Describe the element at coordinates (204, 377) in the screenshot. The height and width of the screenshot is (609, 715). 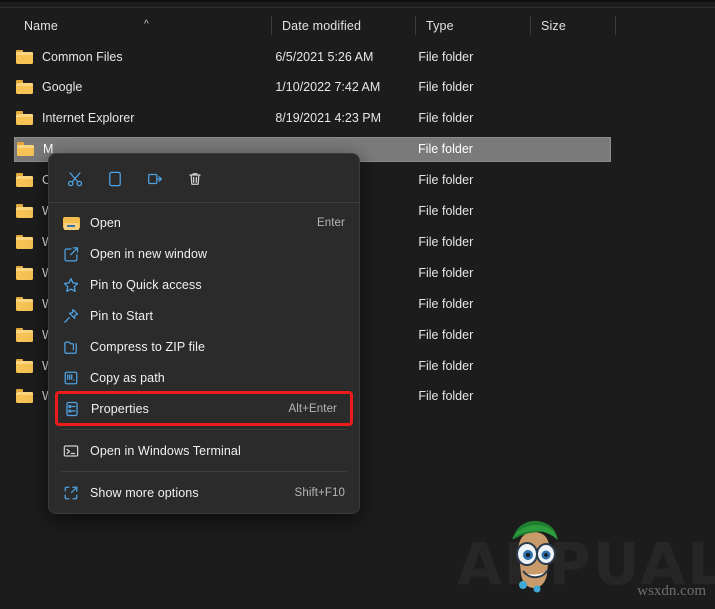
I see `menu-item-copy-as-path: Copy as path` at that location.